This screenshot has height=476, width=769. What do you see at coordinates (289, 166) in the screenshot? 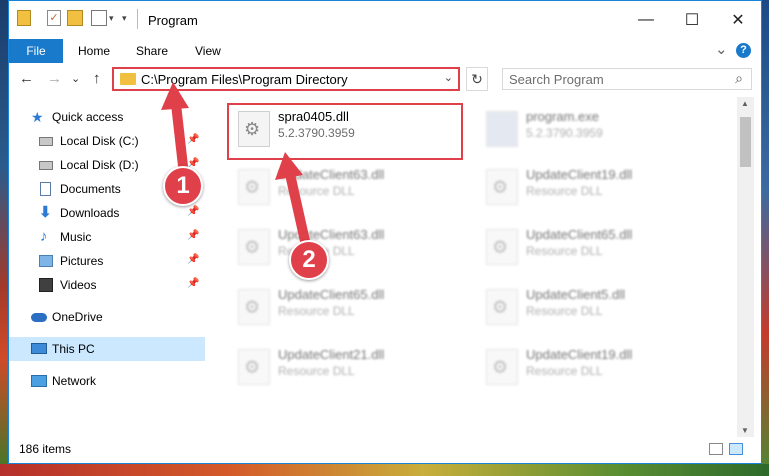
I see `arrow-2-head` at bounding box center [289, 166].